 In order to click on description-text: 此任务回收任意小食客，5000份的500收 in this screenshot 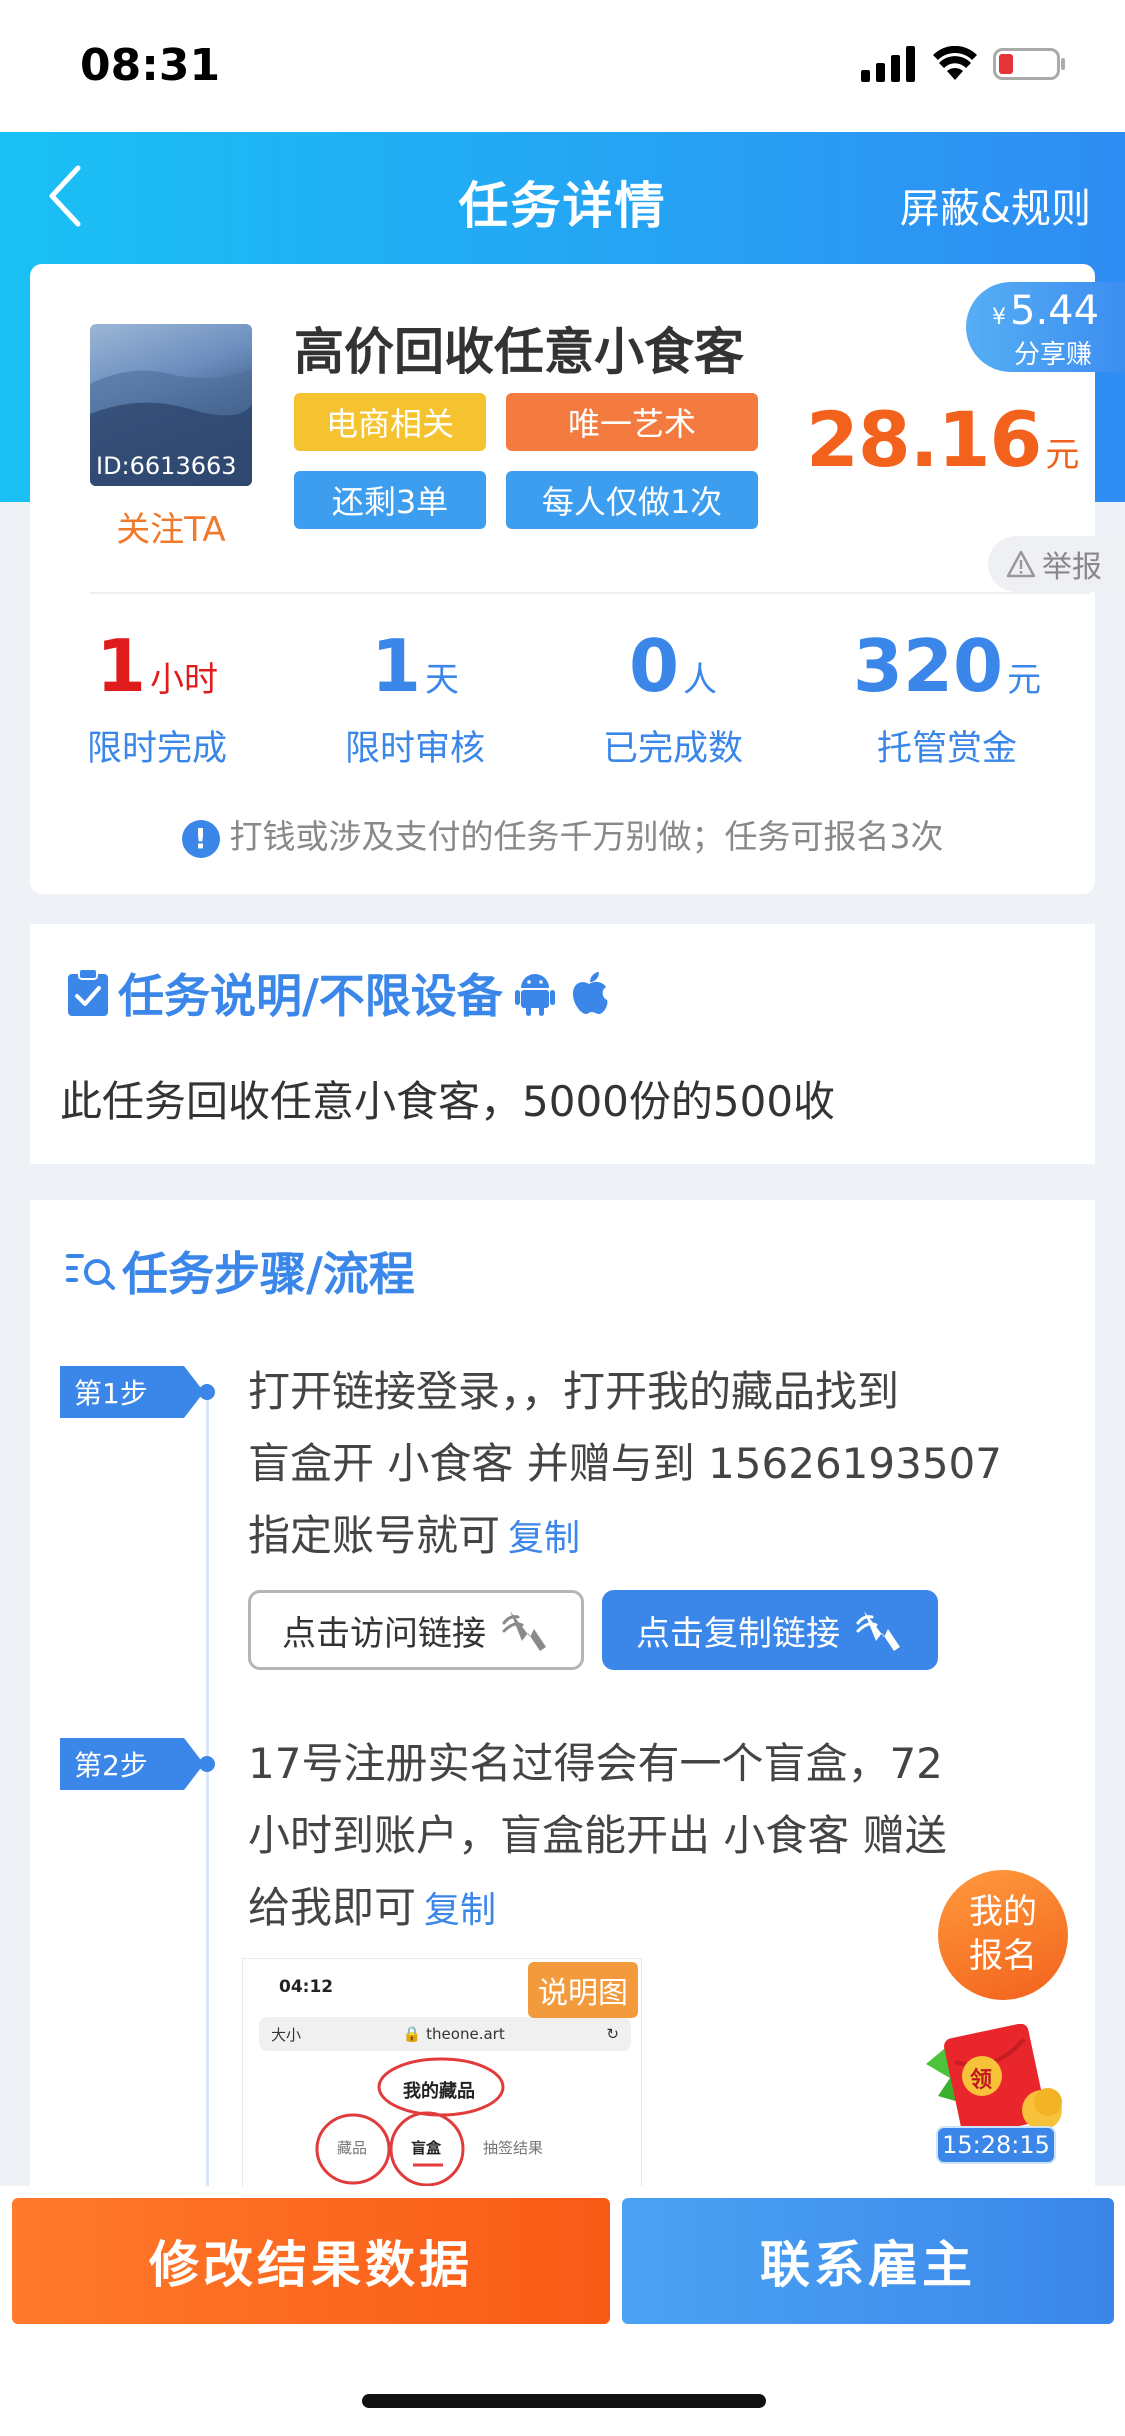, I will do `click(448, 1101)`.